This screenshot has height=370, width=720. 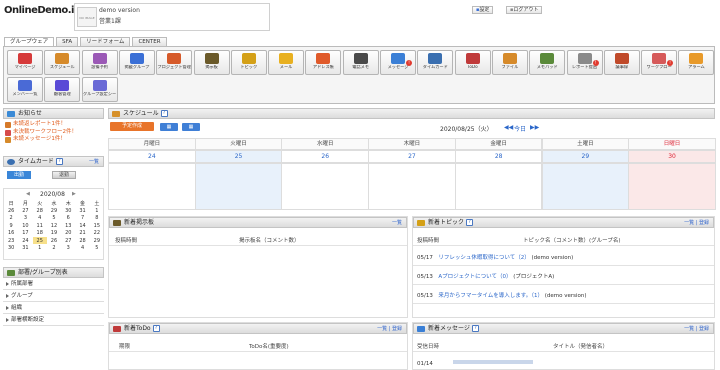 I want to click on schedule-date-link: 28, so click(x=498, y=156).